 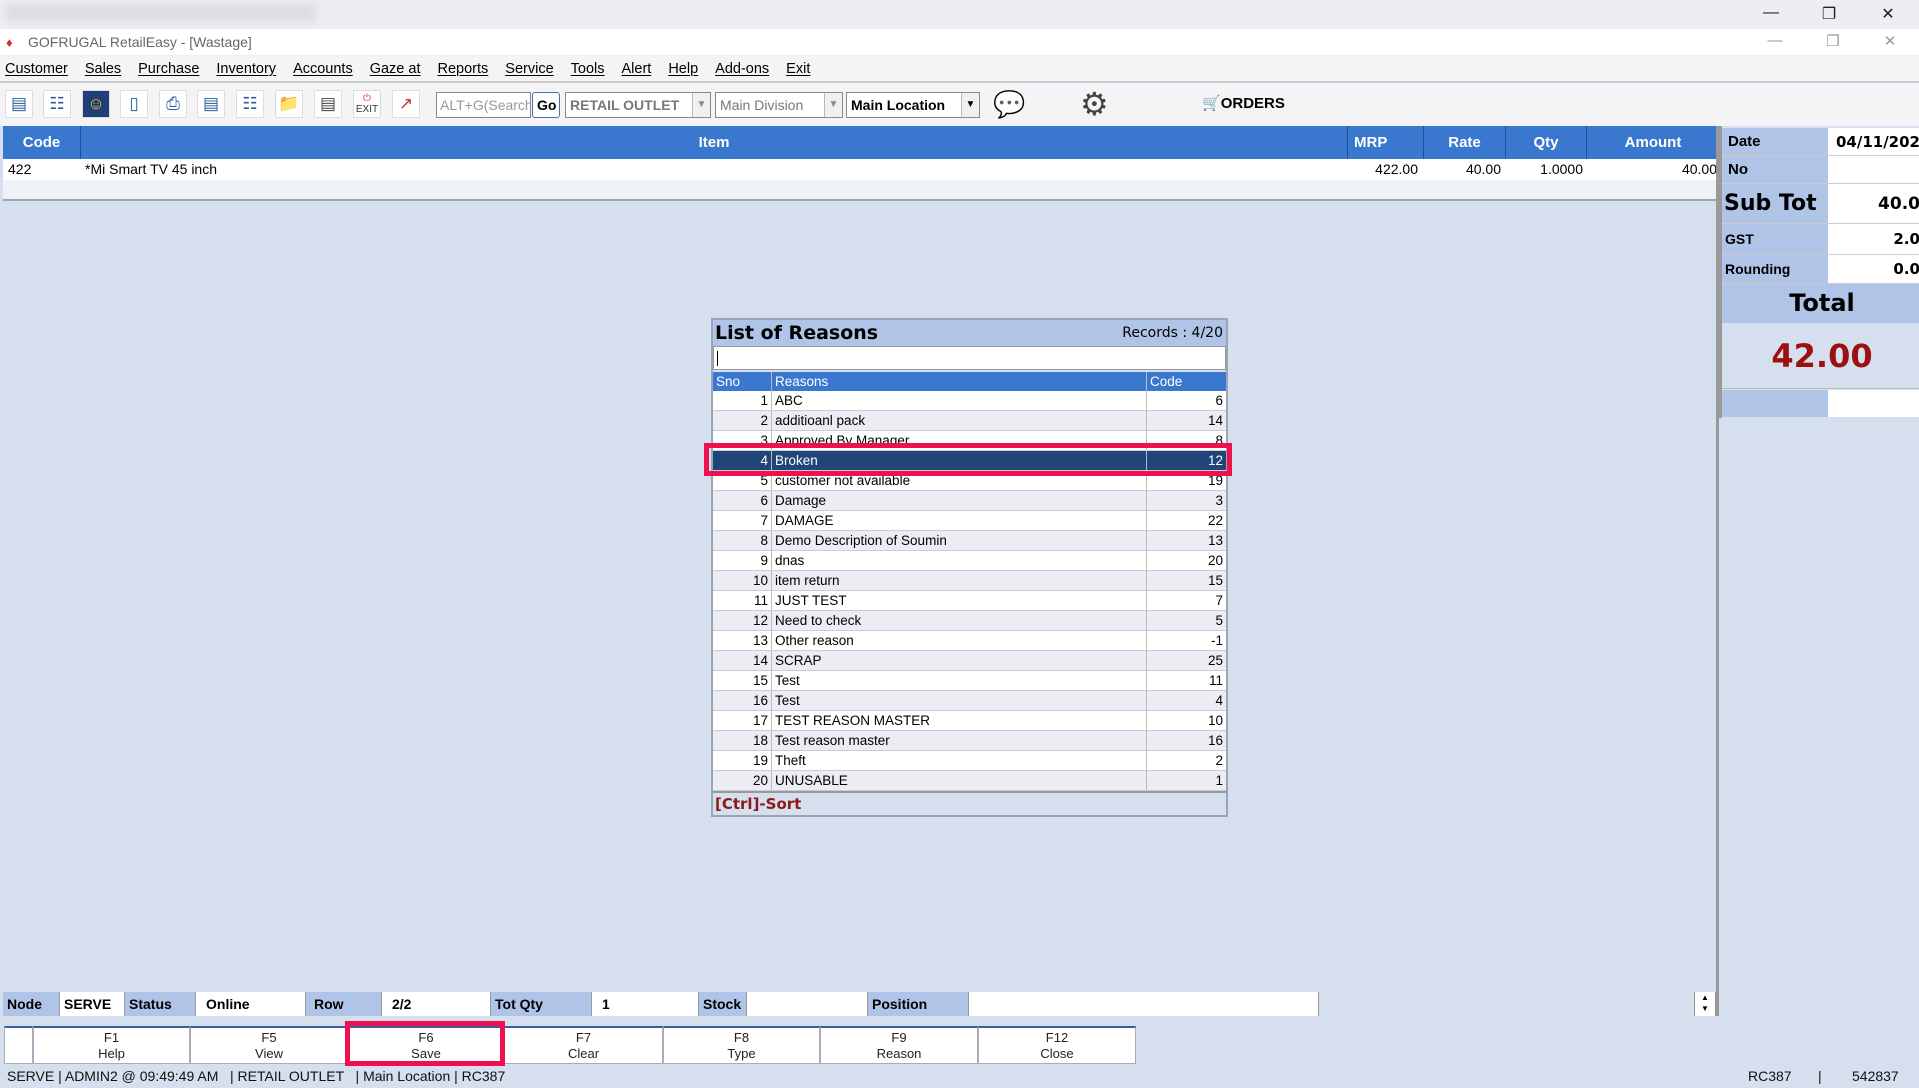 What do you see at coordinates (406, 104) in the screenshot?
I see `graph-icon: ↗` at bounding box center [406, 104].